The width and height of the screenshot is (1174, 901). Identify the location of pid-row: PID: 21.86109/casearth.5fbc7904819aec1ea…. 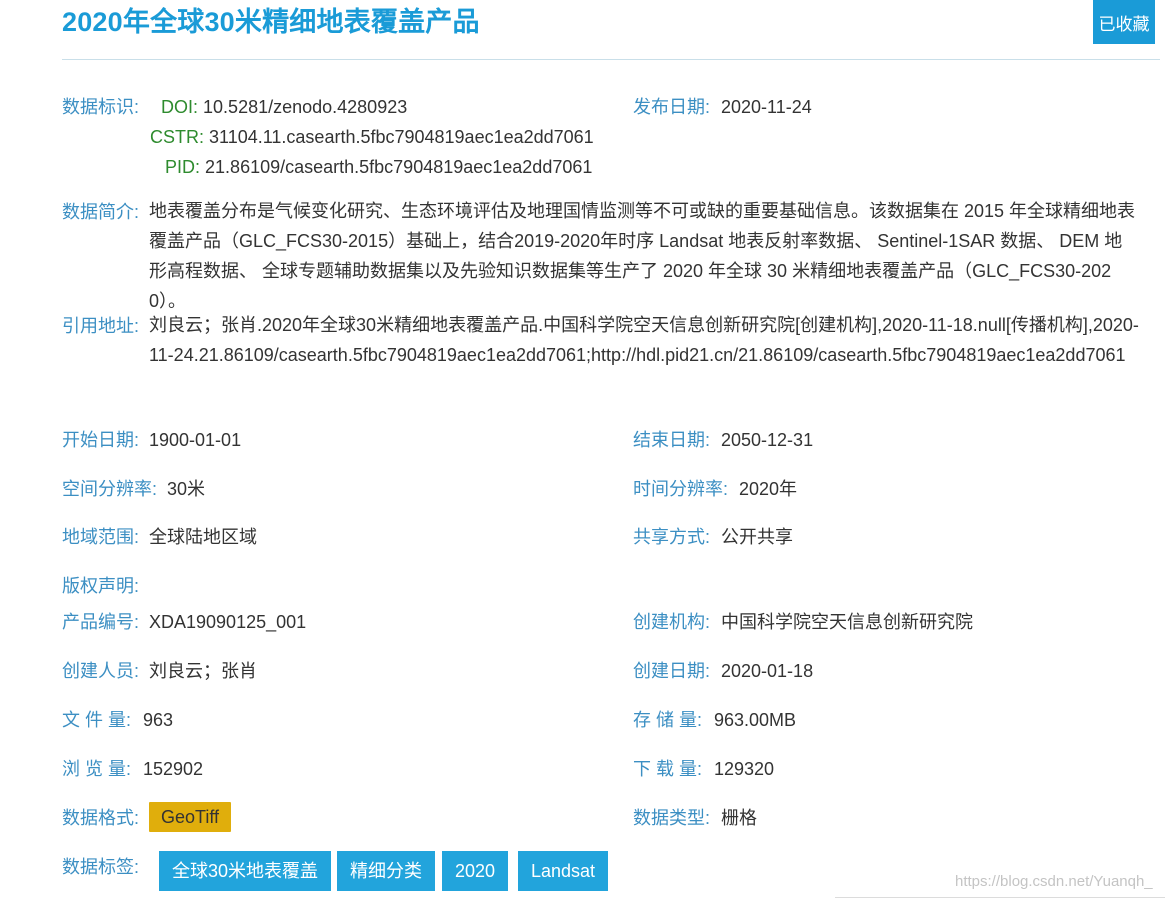
(378, 167).